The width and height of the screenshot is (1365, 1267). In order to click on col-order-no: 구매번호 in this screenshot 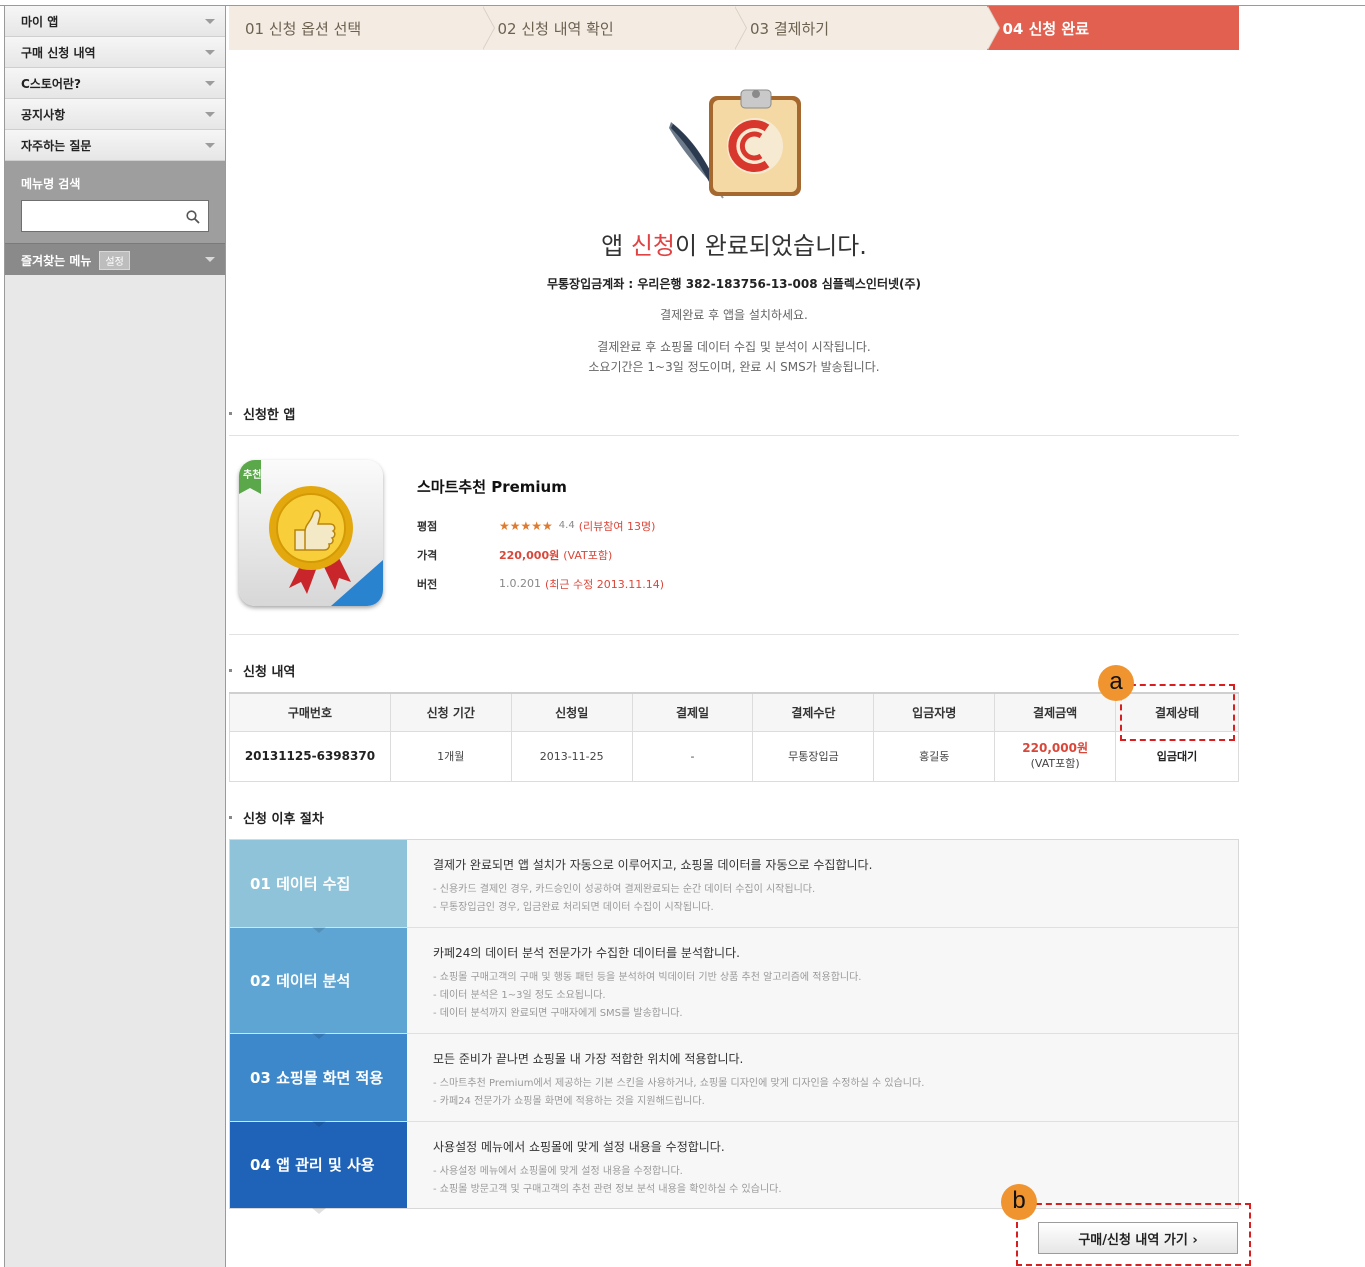, I will do `click(310, 712)`.